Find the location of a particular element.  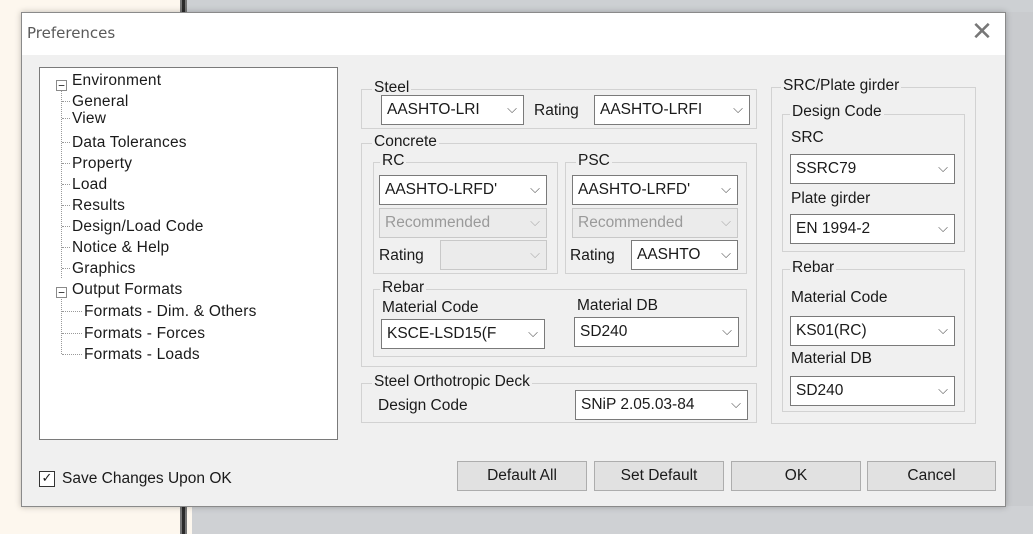

src-rebar-material-db-value: SD240 is located at coordinates (820, 390).